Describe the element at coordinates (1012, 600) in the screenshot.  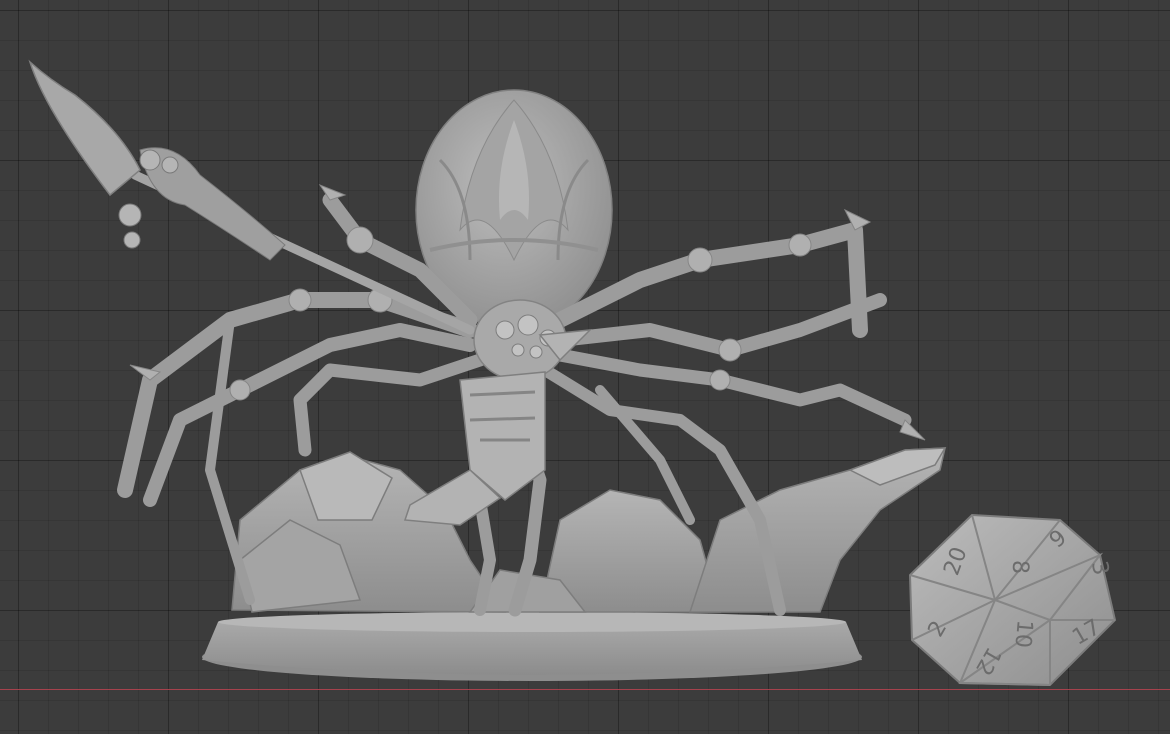
I see `d20-die-model: 20 8 10 2 12 17 3 6` at that location.